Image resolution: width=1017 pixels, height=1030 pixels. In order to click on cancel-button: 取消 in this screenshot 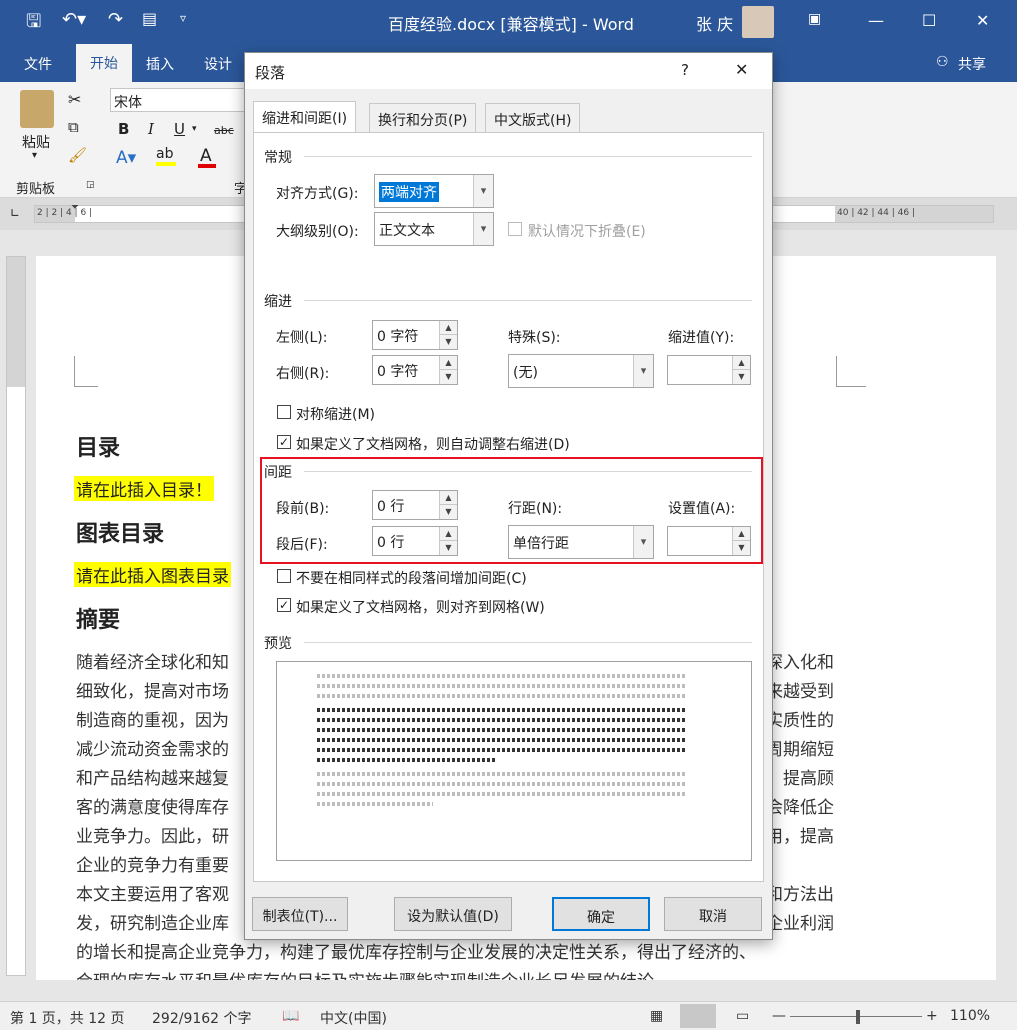, I will do `click(713, 914)`.